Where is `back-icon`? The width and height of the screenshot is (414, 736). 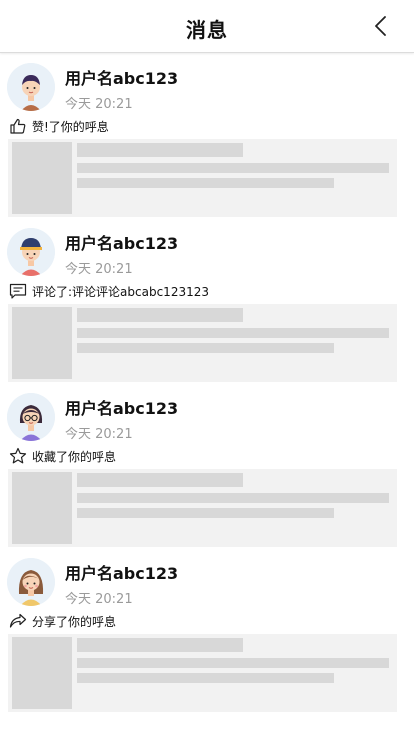
back-icon is located at coordinates (381, 26).